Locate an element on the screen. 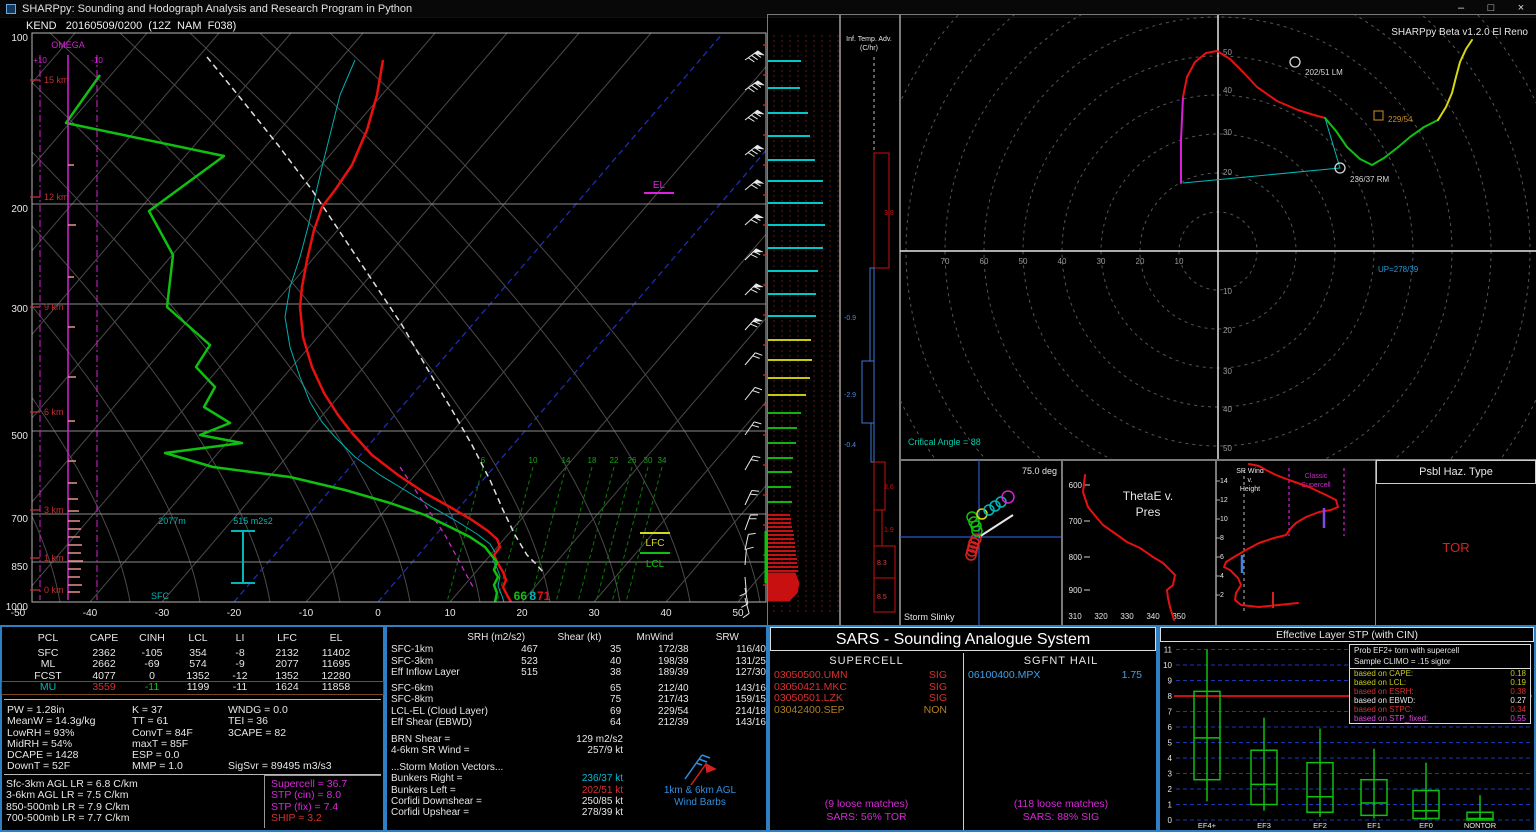 The height and width of the screenshot is (832, 1536). svg-text: EF3 is located at coordinates (1264, 825).